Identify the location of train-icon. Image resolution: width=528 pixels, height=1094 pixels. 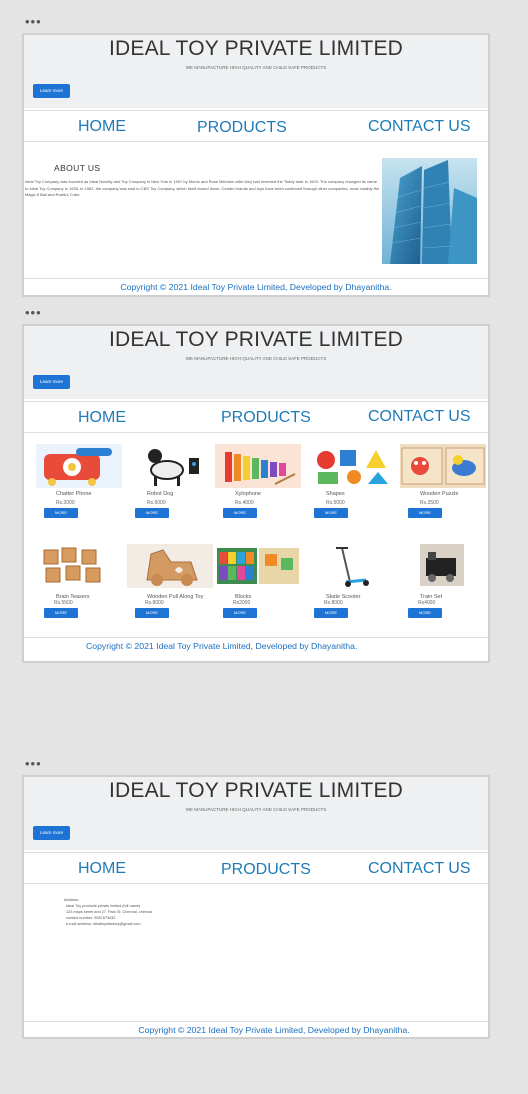
(443, 566).